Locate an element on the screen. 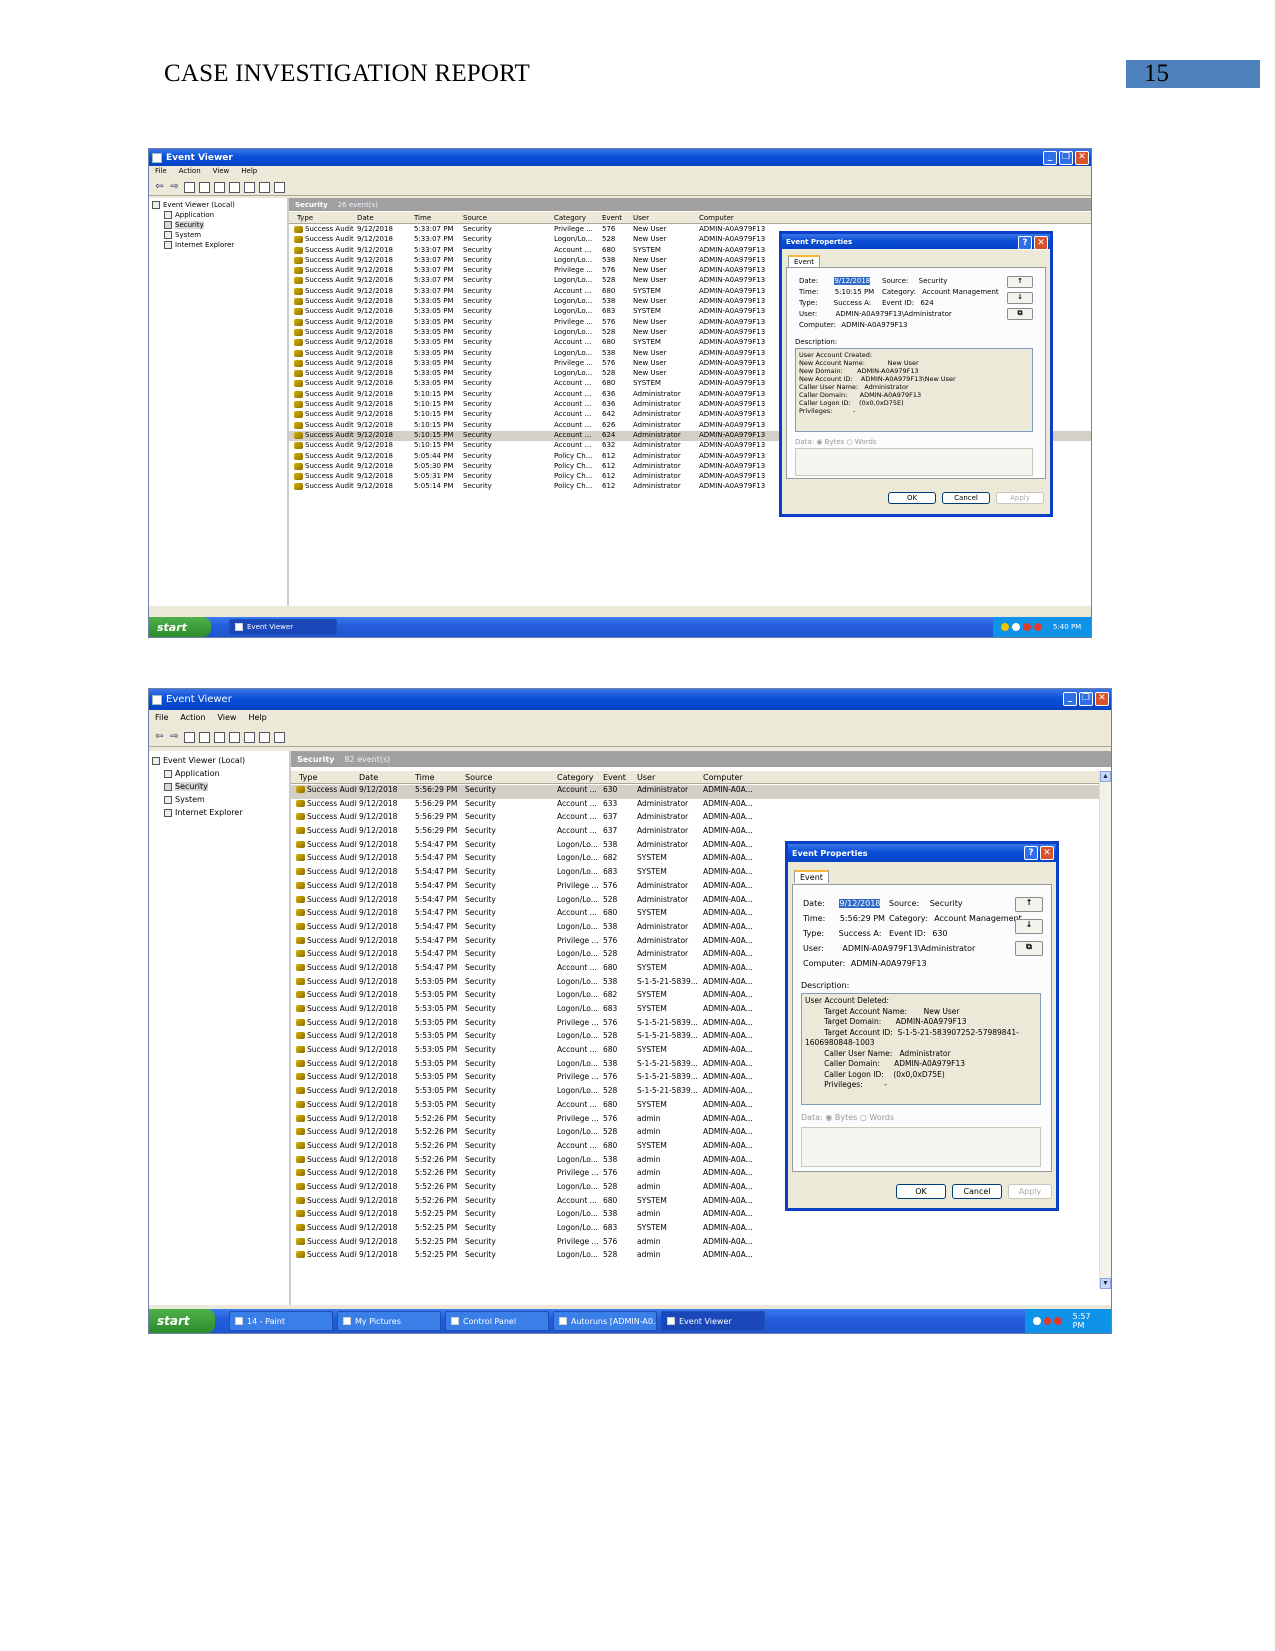 The image size is (1275, 1651). up-folder-icon is located at coordinates (189, 737).